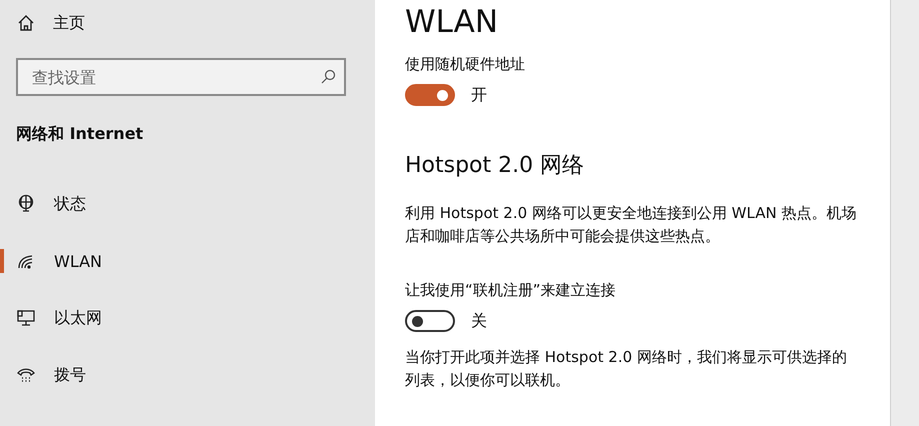 Image resolution: width=919 pixels, height=426 pixels. Describe the element at coordinates (187, 318) in the screenshot. I see `sidebar-item: 以太网` at that location.